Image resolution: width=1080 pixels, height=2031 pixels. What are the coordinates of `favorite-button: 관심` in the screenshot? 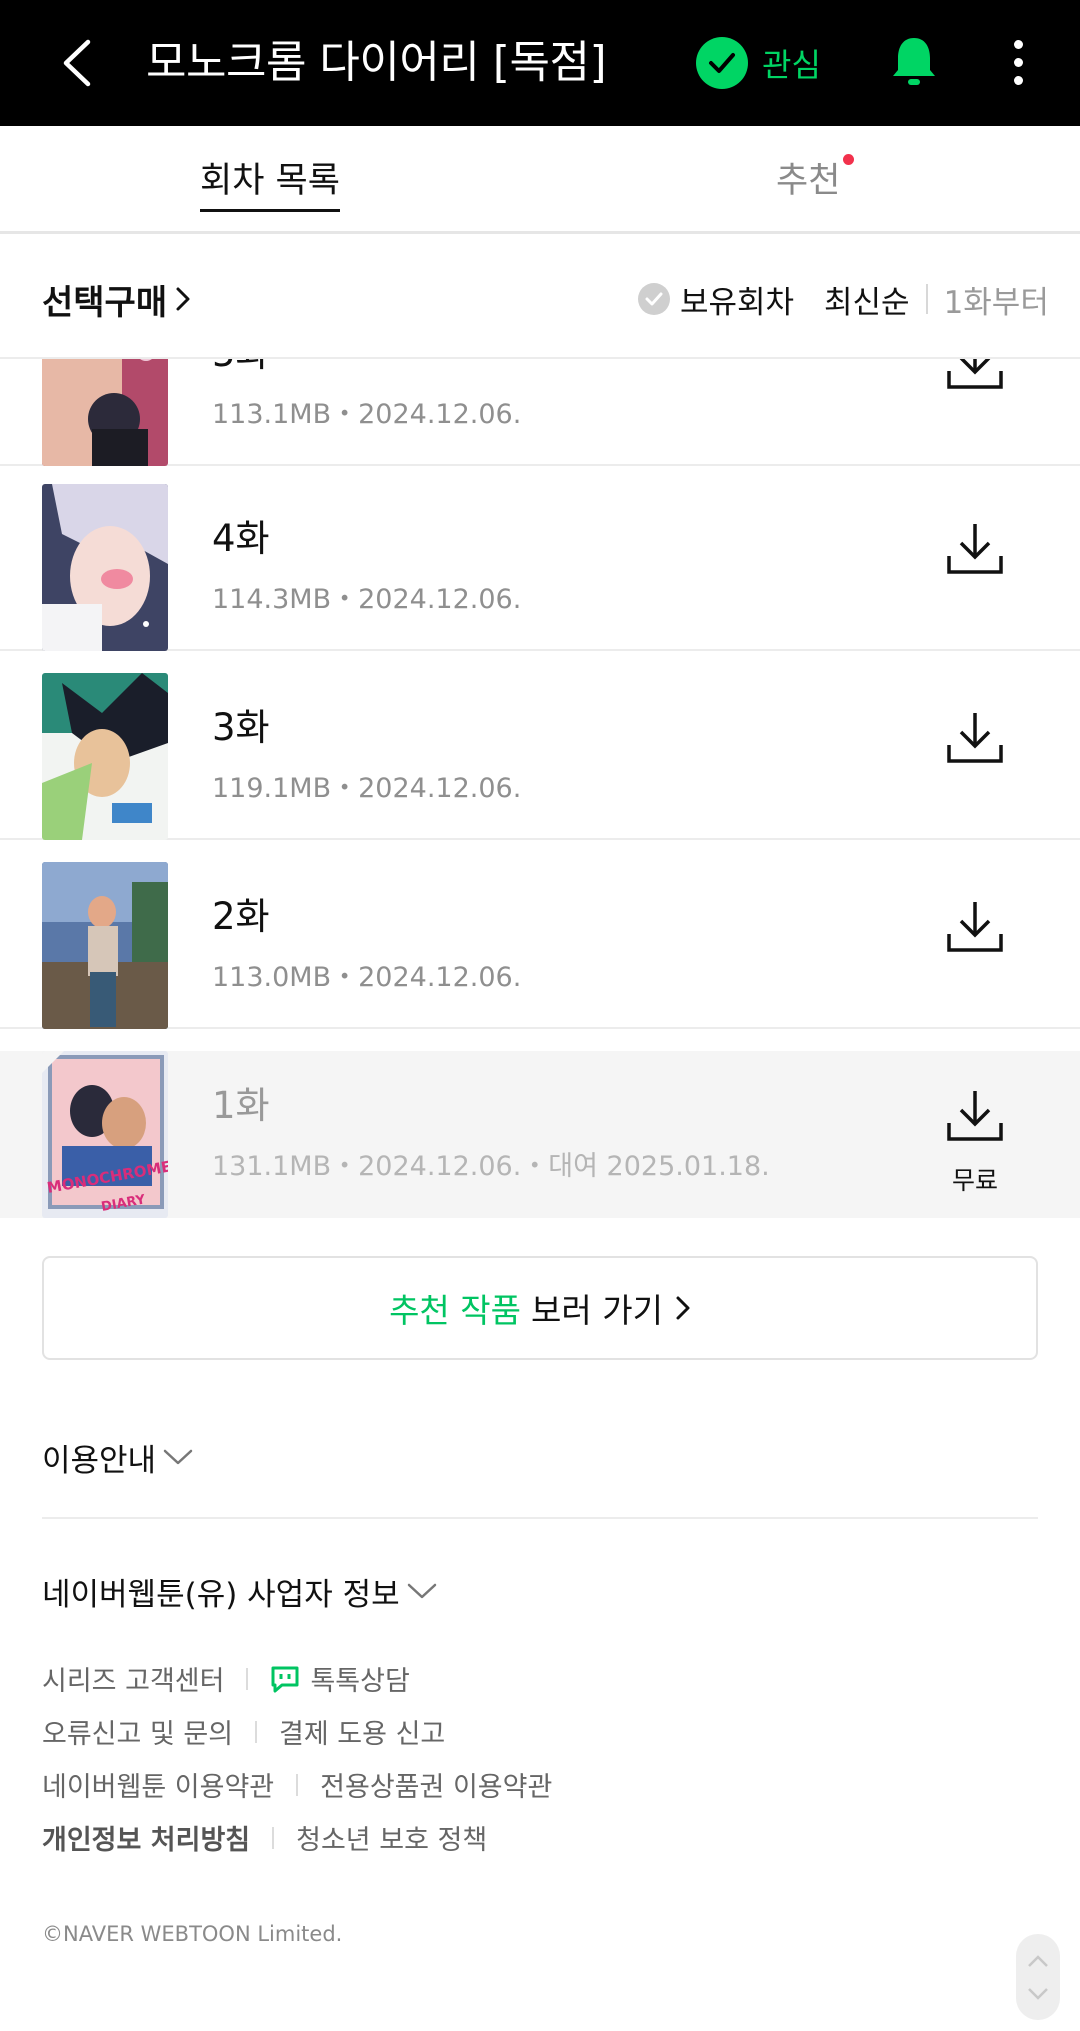 It's located at (758, 63).